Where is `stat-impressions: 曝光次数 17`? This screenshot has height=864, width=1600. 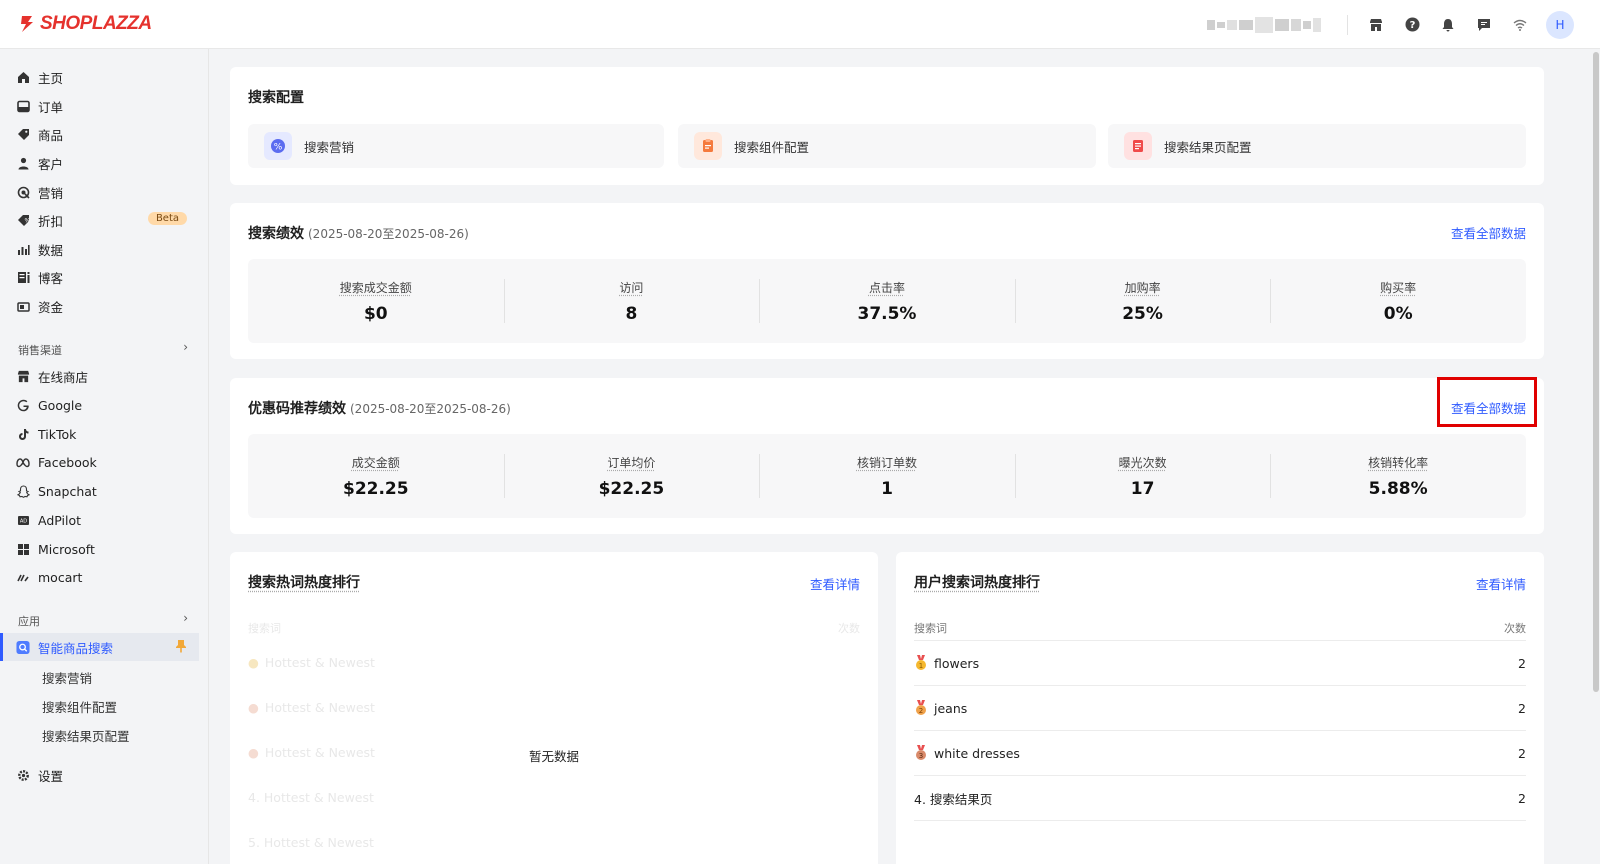
stat-impressions: 曝光次数 17 is located at coordinates (1143, 476).